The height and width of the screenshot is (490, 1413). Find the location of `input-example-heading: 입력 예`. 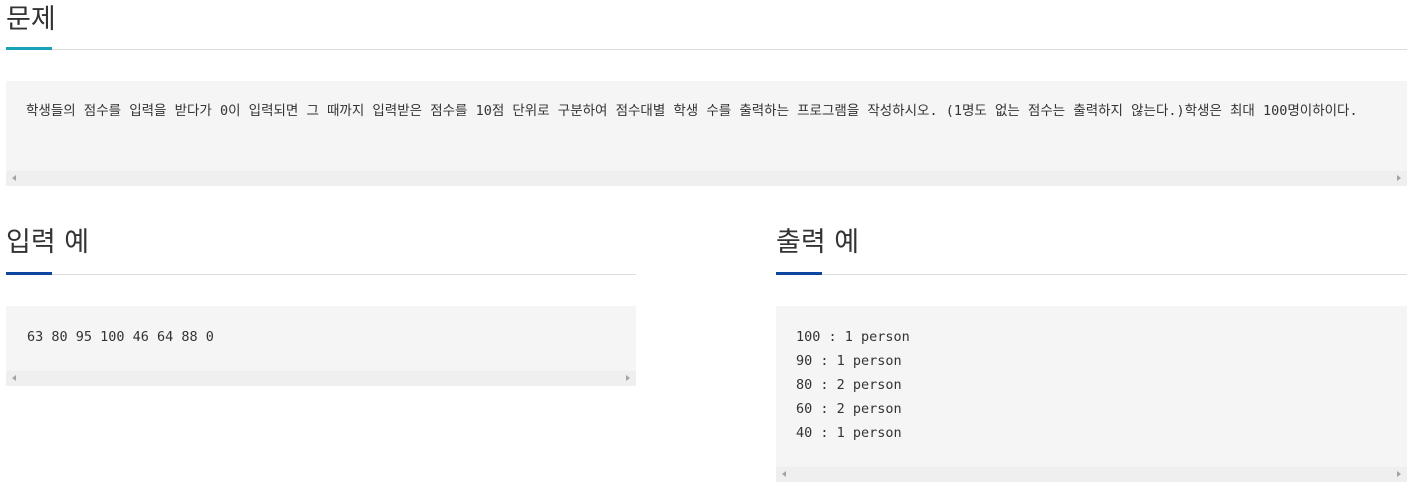

input-example-heading: 입력 예 is located at coordinates (48, 242).